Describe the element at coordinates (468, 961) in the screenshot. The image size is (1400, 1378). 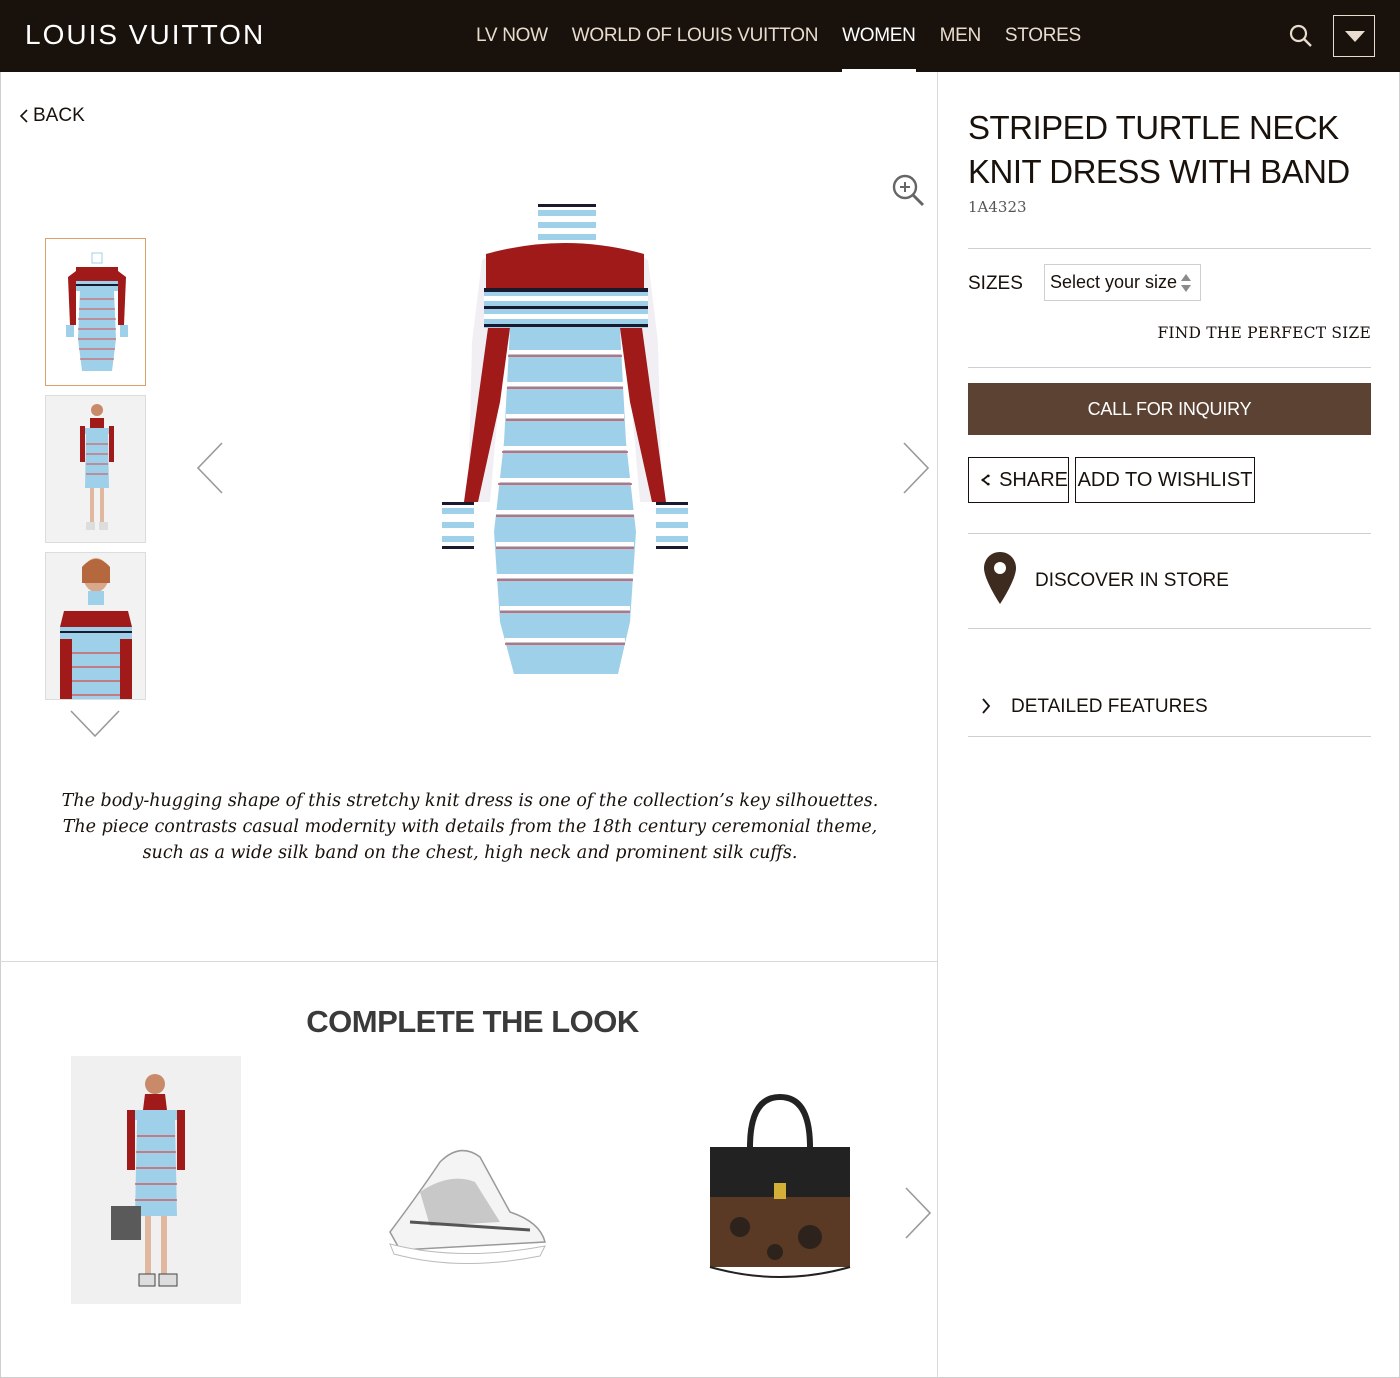
I see `section-divider` at that location.